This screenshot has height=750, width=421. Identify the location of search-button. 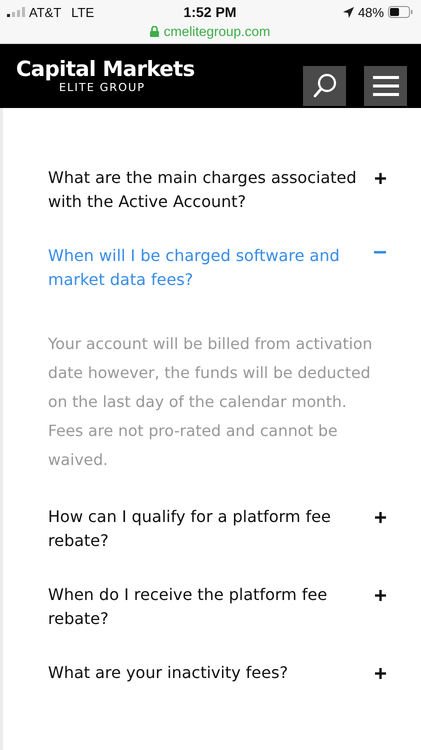
(324, 86).